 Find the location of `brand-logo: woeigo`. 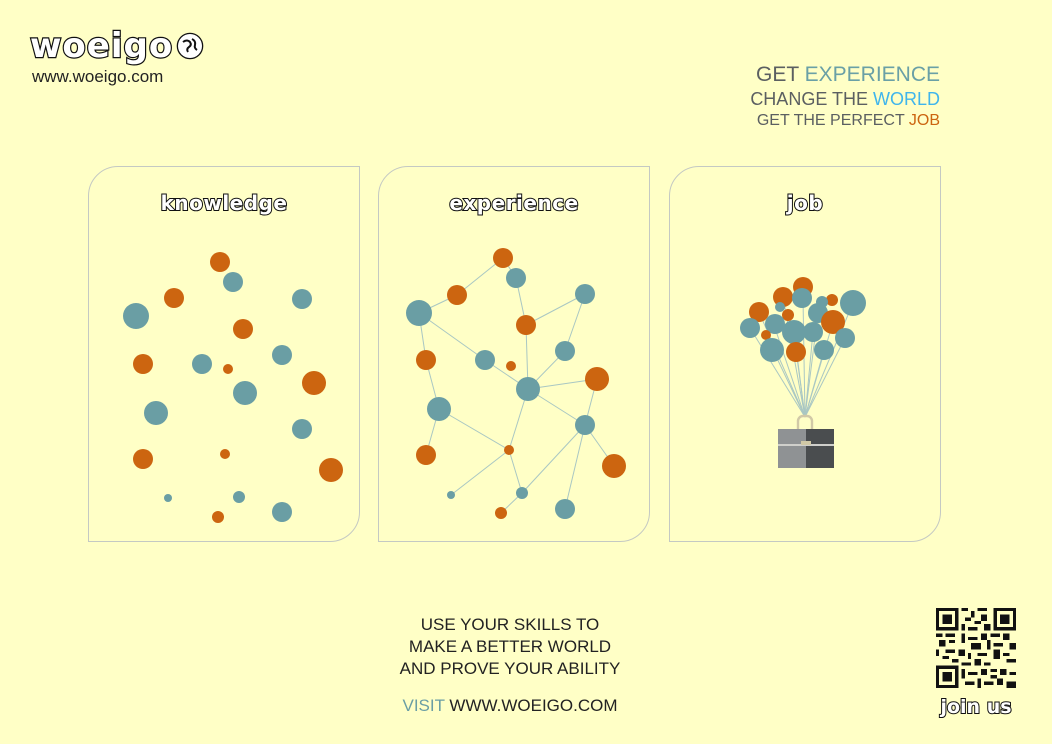

brand-logo: woeigo is located at coordinates (117, 46).